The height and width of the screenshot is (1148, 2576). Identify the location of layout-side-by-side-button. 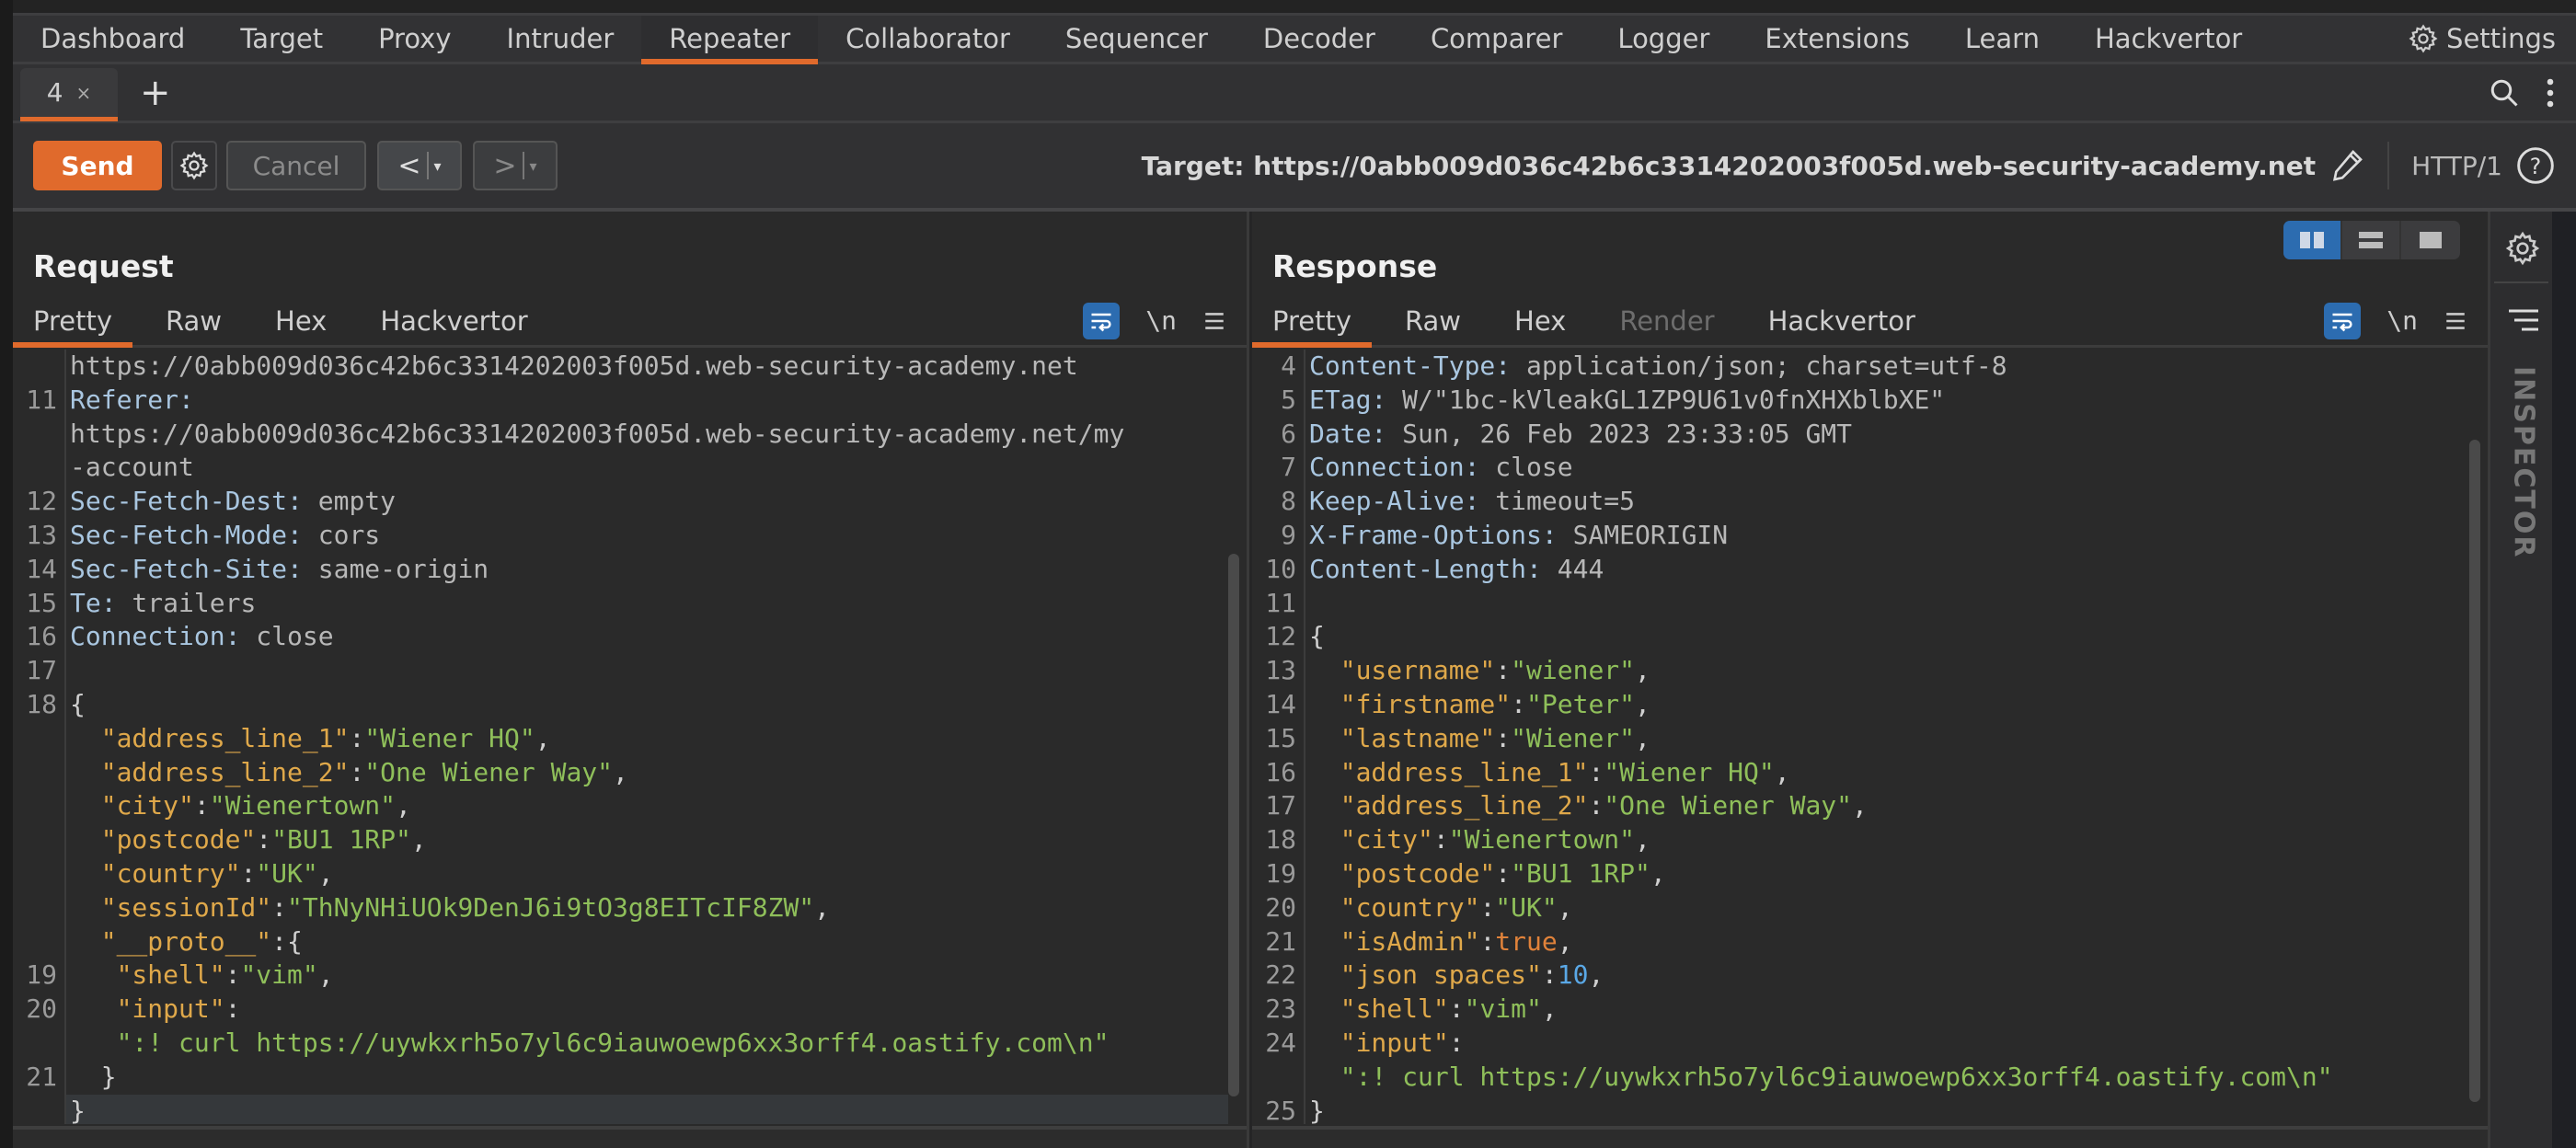
(2312, 240).